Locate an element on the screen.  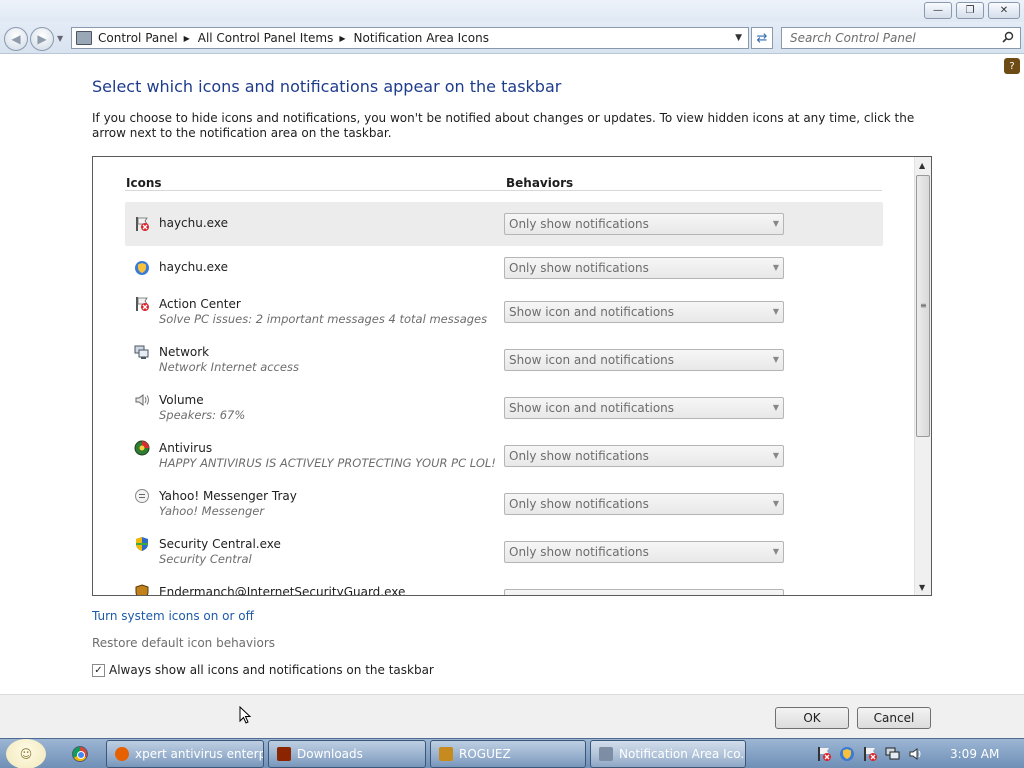
cancel-button: Cancel is located at coordinates (894, 718).